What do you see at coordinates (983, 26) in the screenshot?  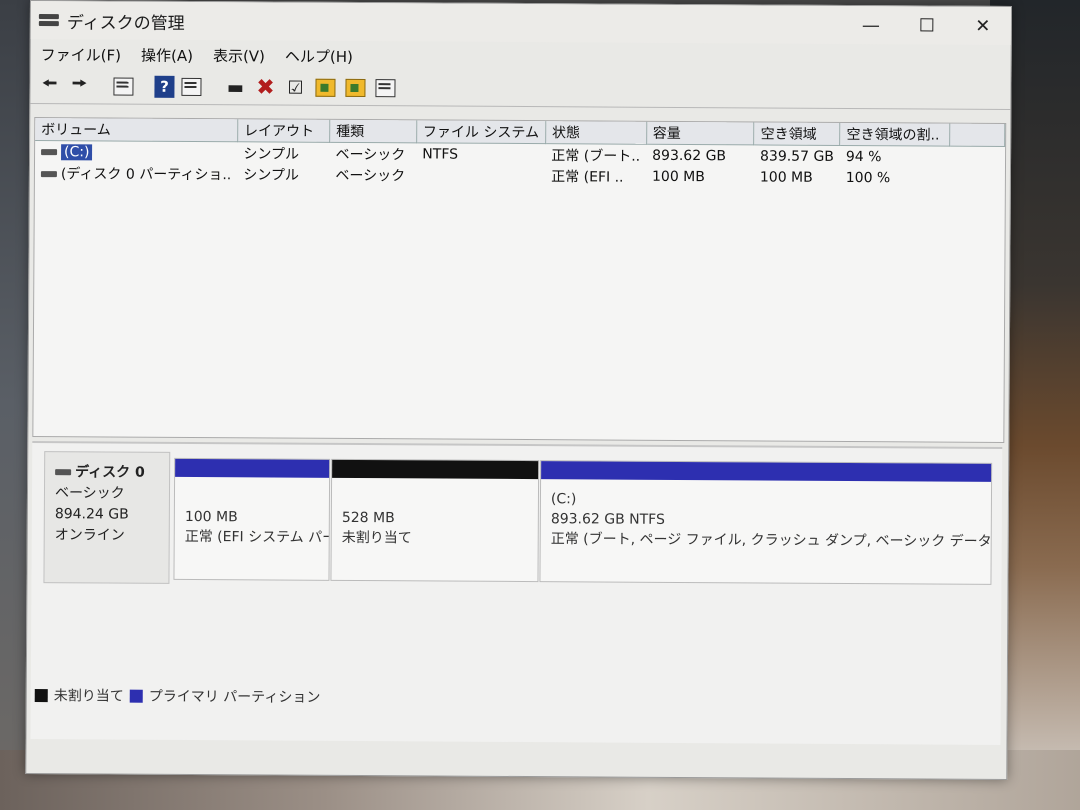 I see `close-button: ✕` at bounding box center [983, 26].